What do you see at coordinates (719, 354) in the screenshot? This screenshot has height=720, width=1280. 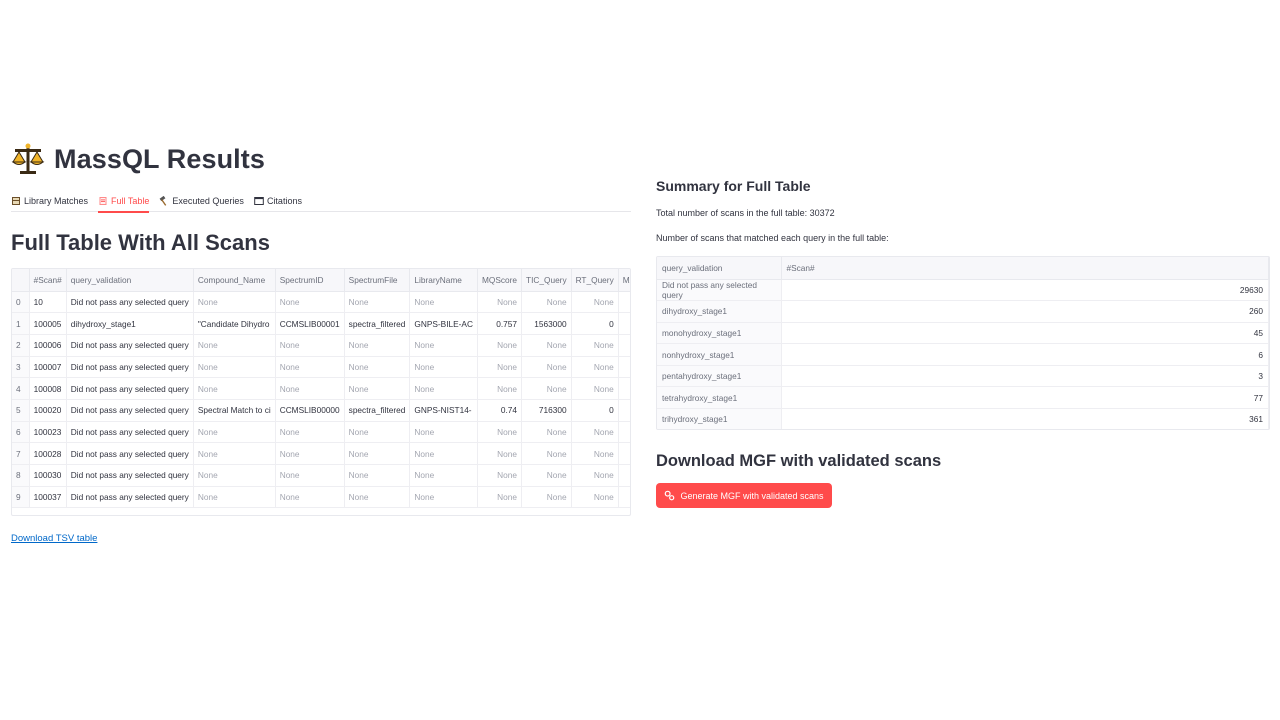 I see `summary-query-cell: nonhydroxy_stage1` at bounding box center [719, 354].